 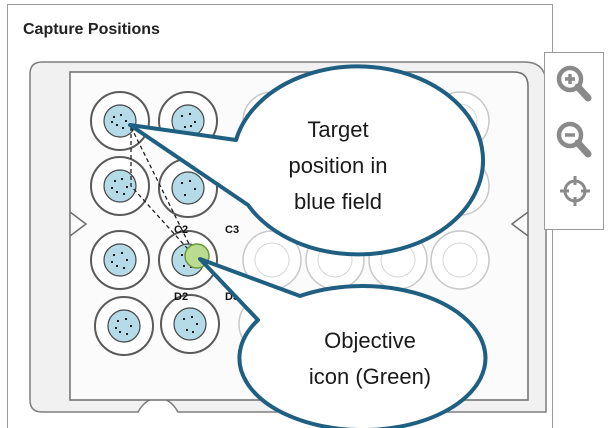 I want to click on well-C6, so click(x=460, y=260).